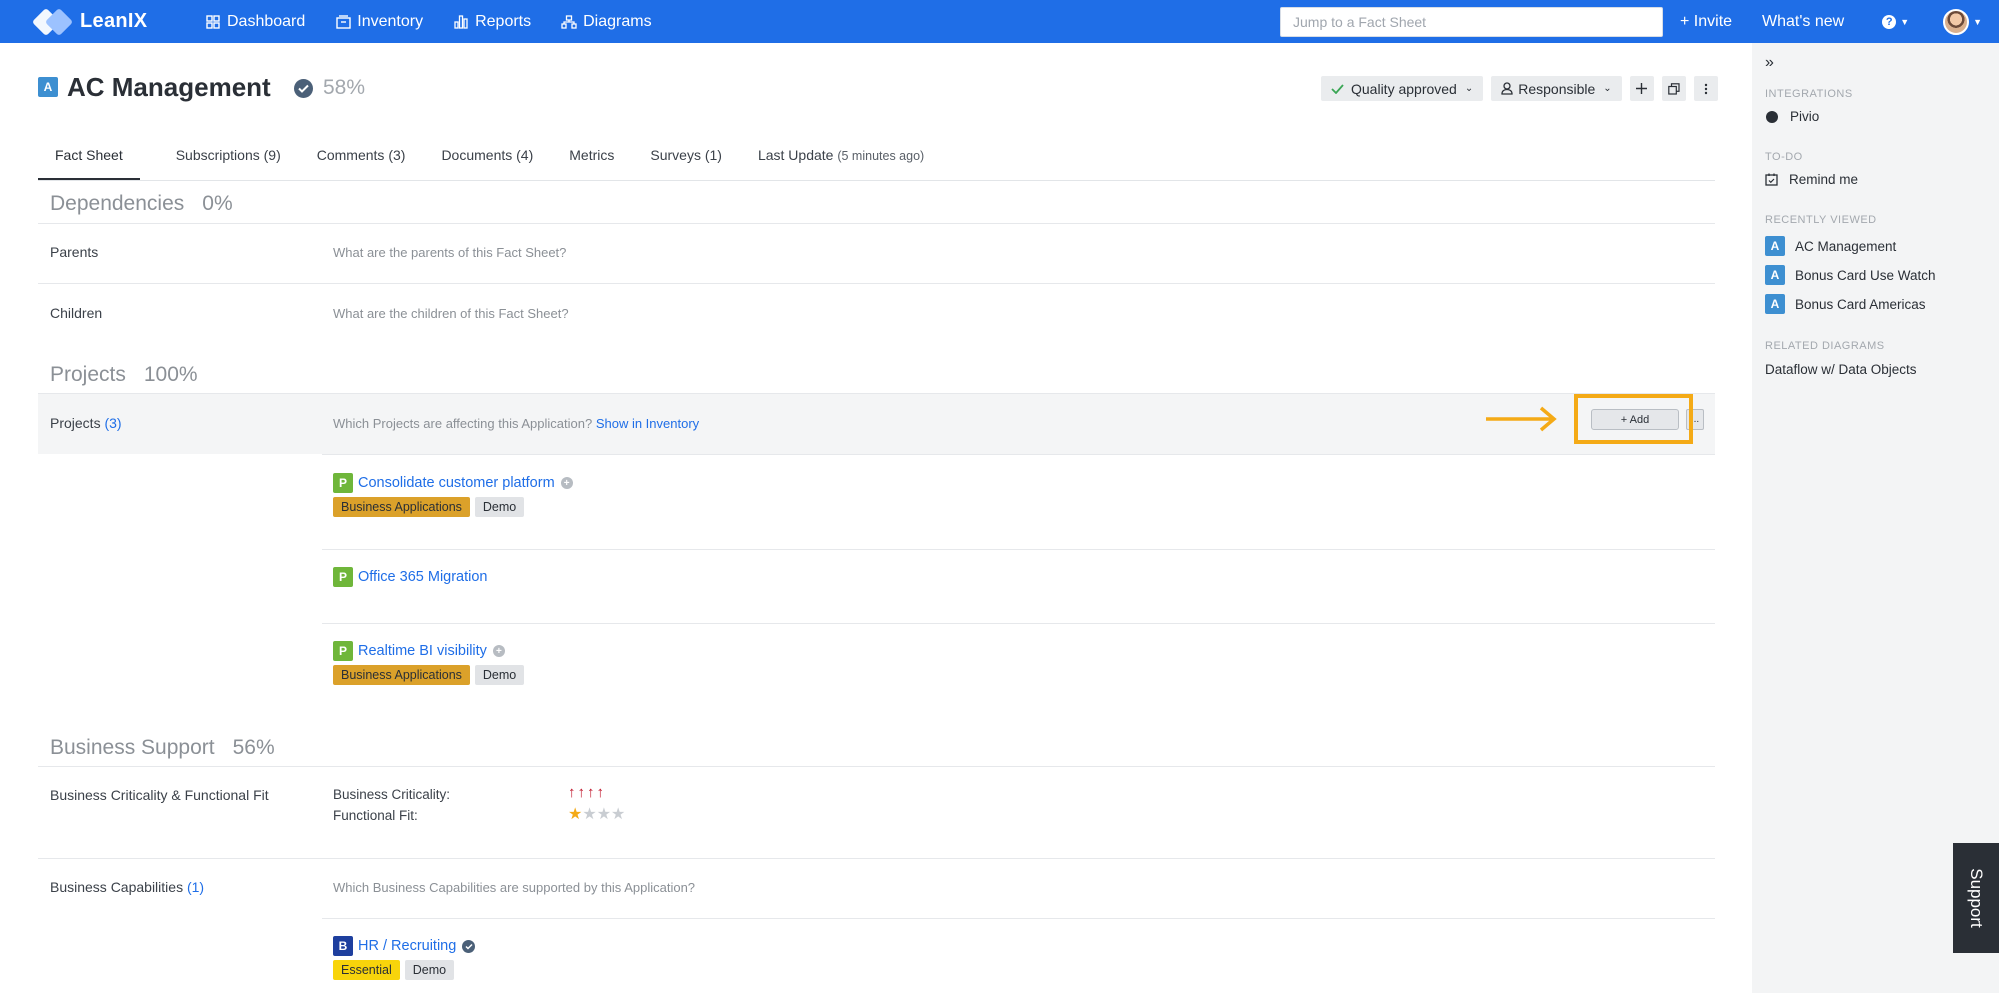 The height and width of the screenshot is (993, 1999). I want to click on more-options-button, so click(1705, 88).